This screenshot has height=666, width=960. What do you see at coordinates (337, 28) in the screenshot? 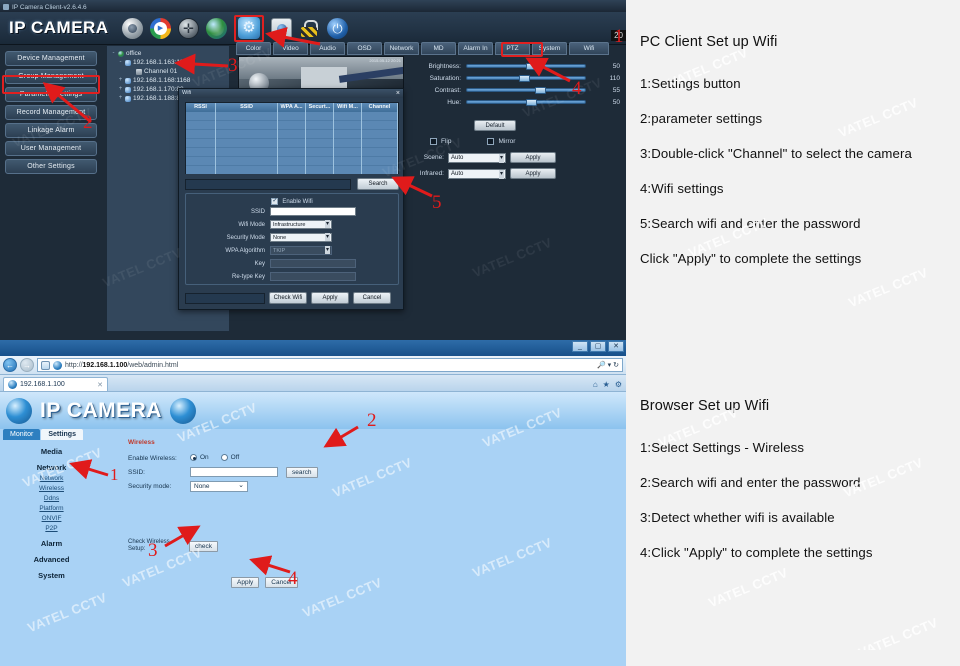
I see `power-icon` at bounding box center [337, 28].